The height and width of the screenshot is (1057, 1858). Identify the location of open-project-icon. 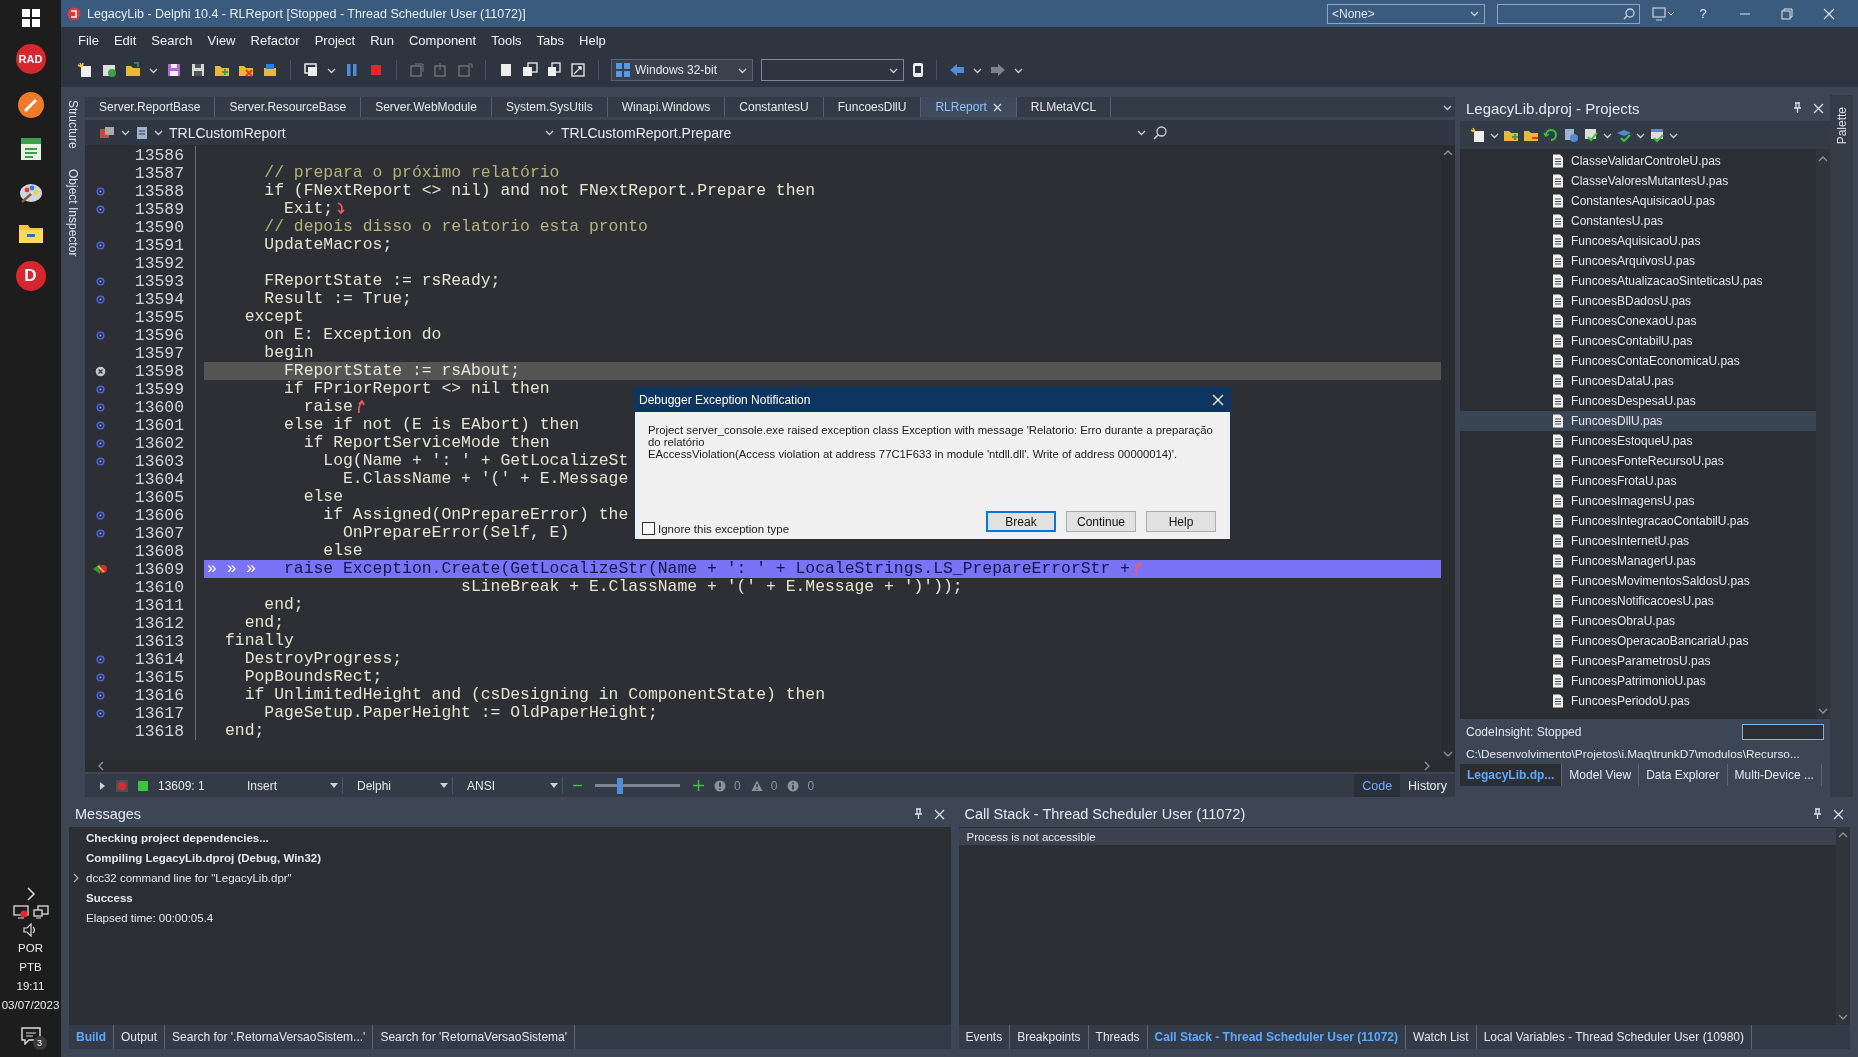
(109, 70).